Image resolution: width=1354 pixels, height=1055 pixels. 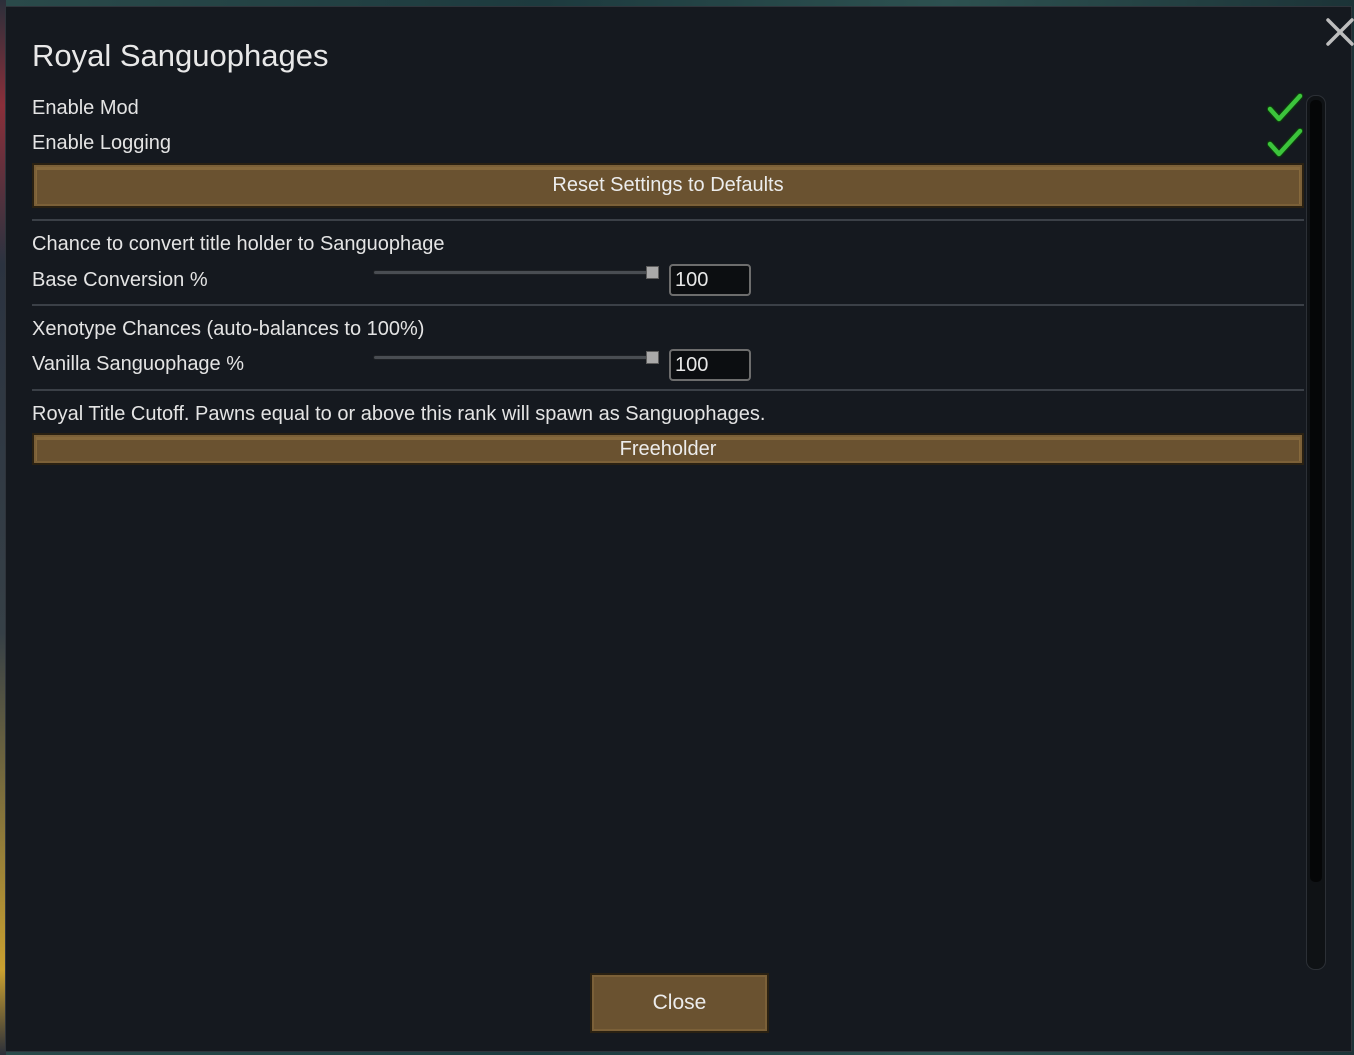 I want to click on scrollbar, so click(x=1316, y=532).